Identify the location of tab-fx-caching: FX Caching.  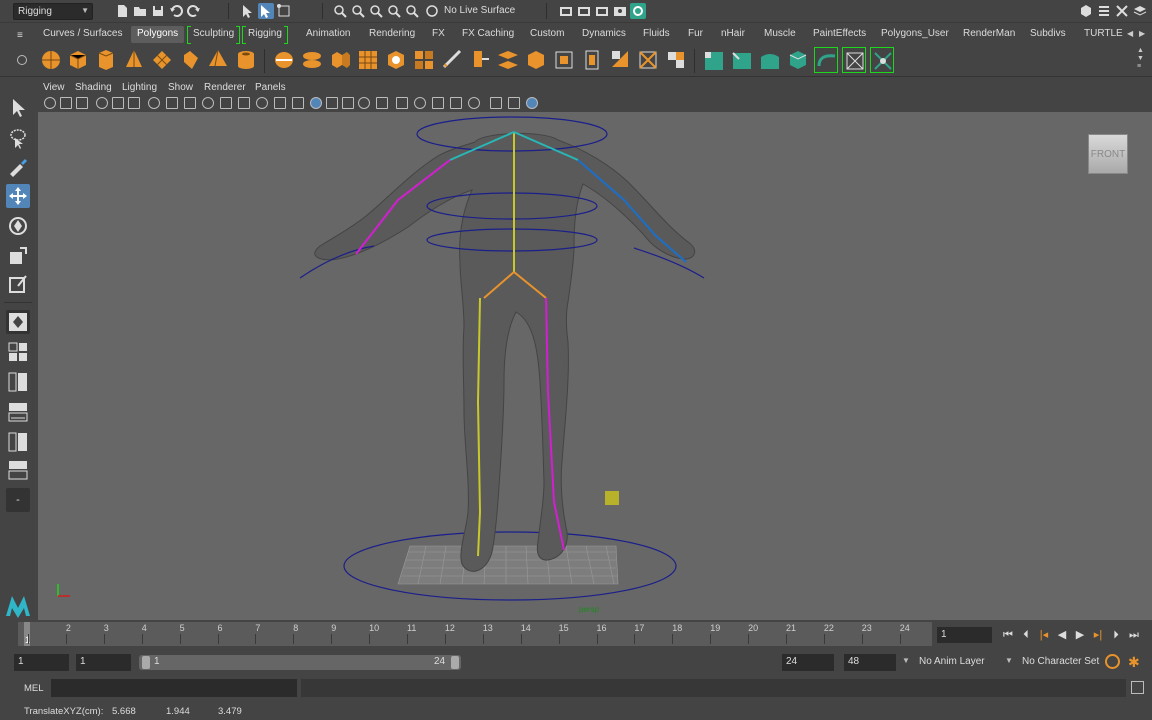
(488, 34).